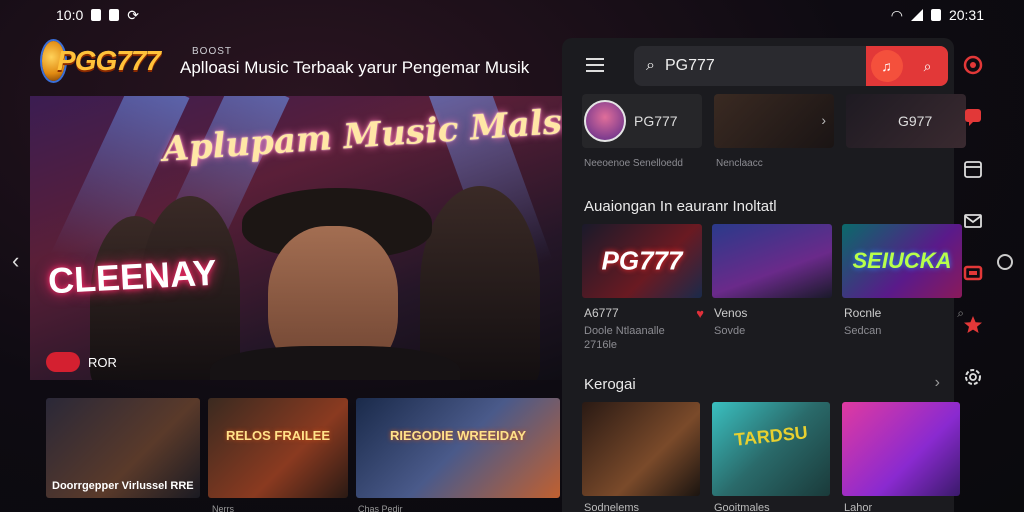  I want to click on channel-pg777: PG777, so click(642, 121).